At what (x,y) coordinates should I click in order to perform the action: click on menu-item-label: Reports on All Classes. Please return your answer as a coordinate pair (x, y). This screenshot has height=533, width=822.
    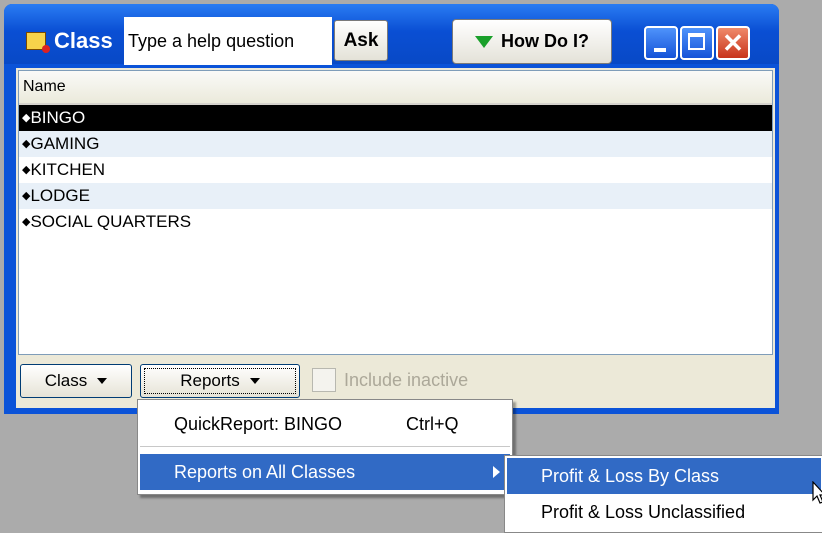
    Looking at the image, I should click on (265, 472).